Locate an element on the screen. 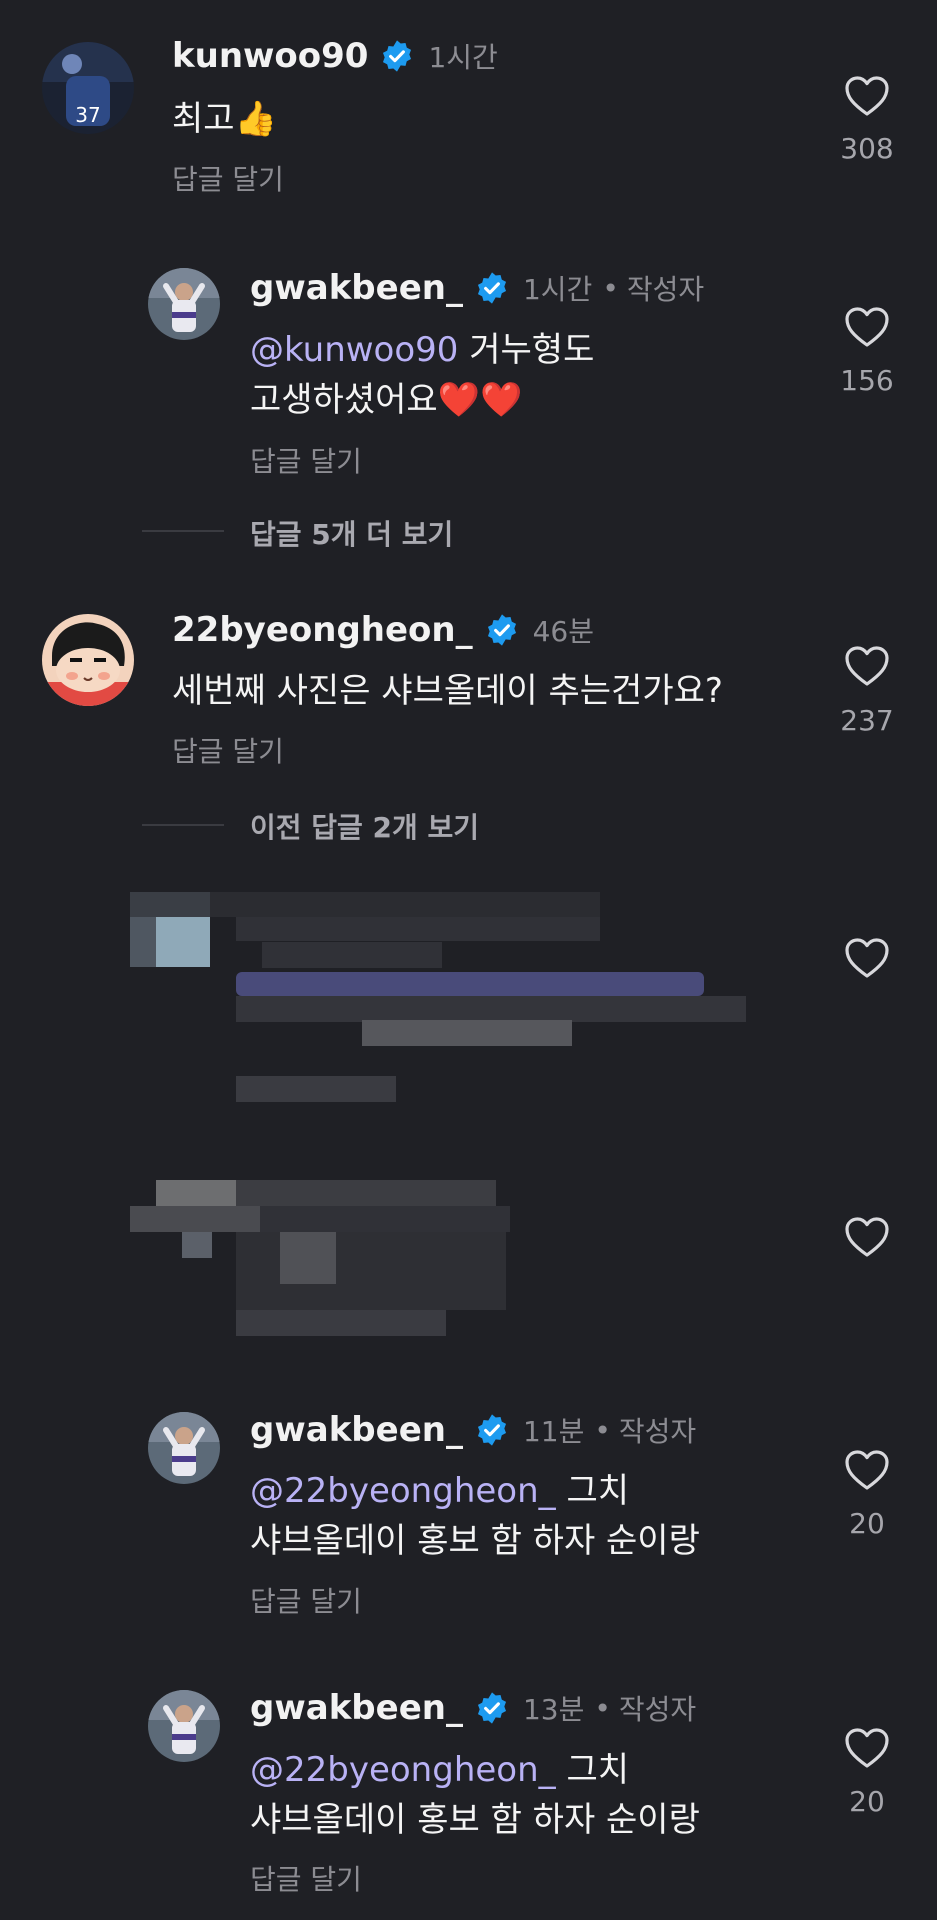  comment-body: 최고 is located at coordinates (203, 119).